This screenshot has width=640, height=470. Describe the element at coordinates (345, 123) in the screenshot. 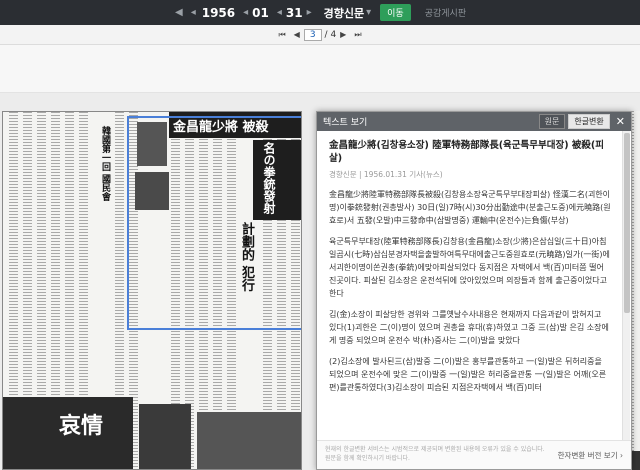

I see `text-panel-title: 텍스트 보기` at that location.